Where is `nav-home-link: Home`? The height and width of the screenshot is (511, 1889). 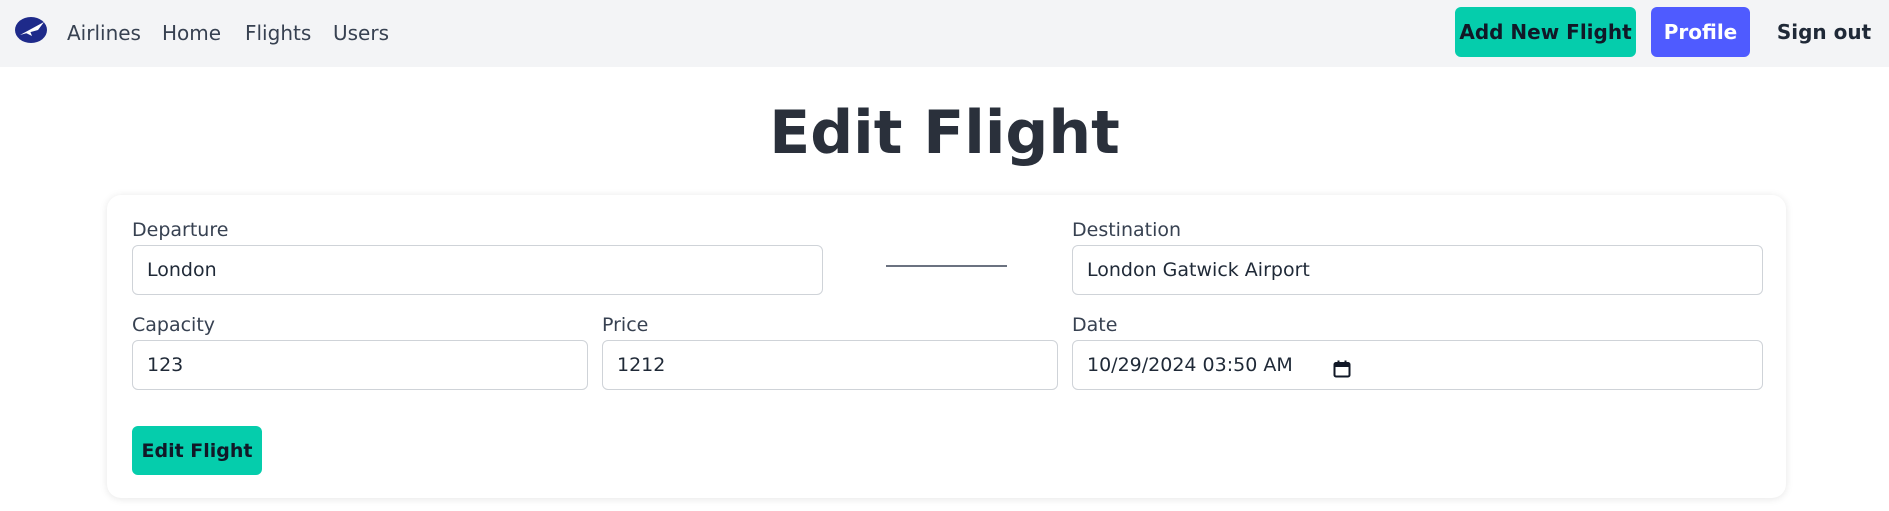 nav-home-link: Home is located at coordinates (191, 33).